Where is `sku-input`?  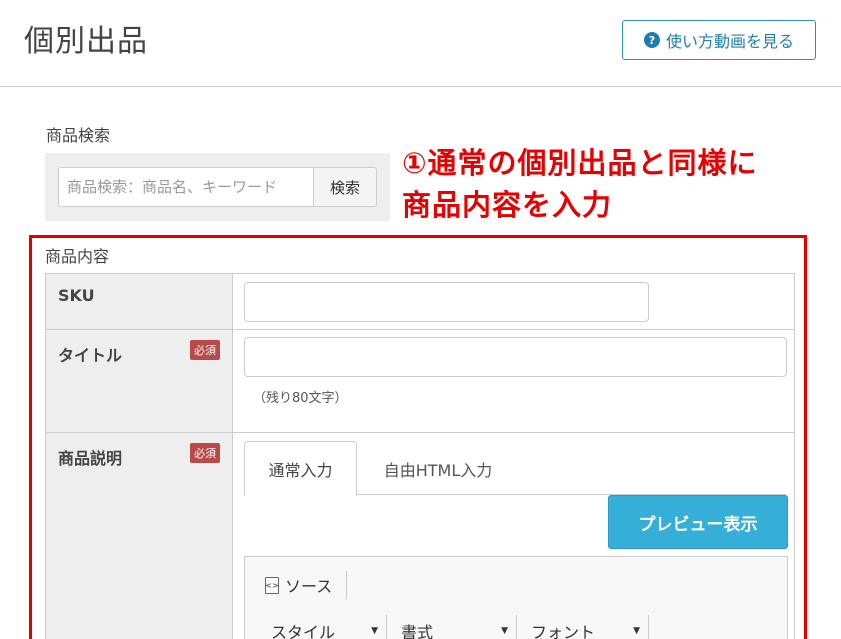 sku-input is located at coordinates (446, 302).